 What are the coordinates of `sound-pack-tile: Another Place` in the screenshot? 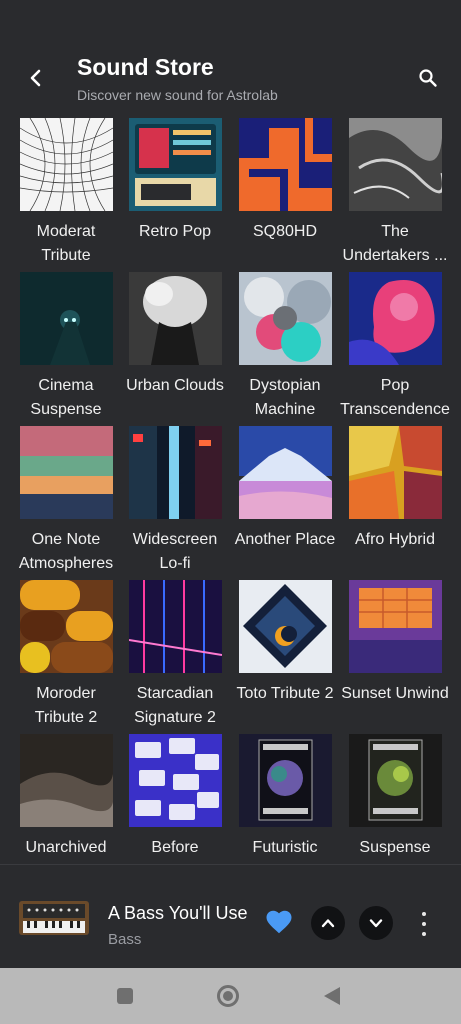 It's located at (285, 501).